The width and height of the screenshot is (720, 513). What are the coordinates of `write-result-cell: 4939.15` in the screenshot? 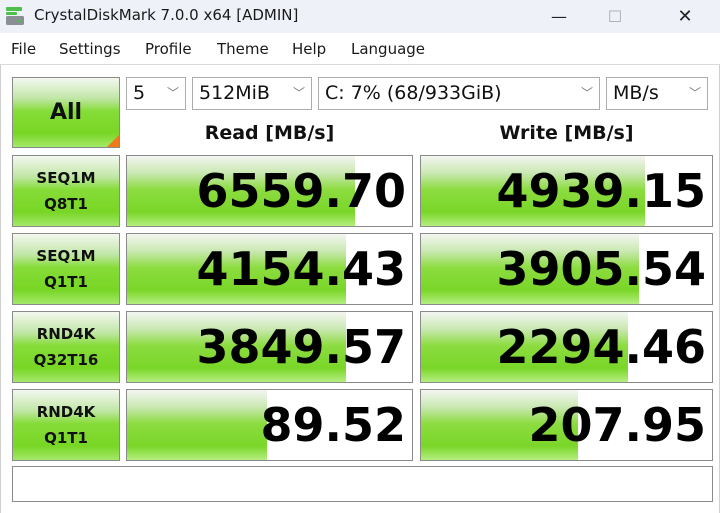 It's located at (566, 191).